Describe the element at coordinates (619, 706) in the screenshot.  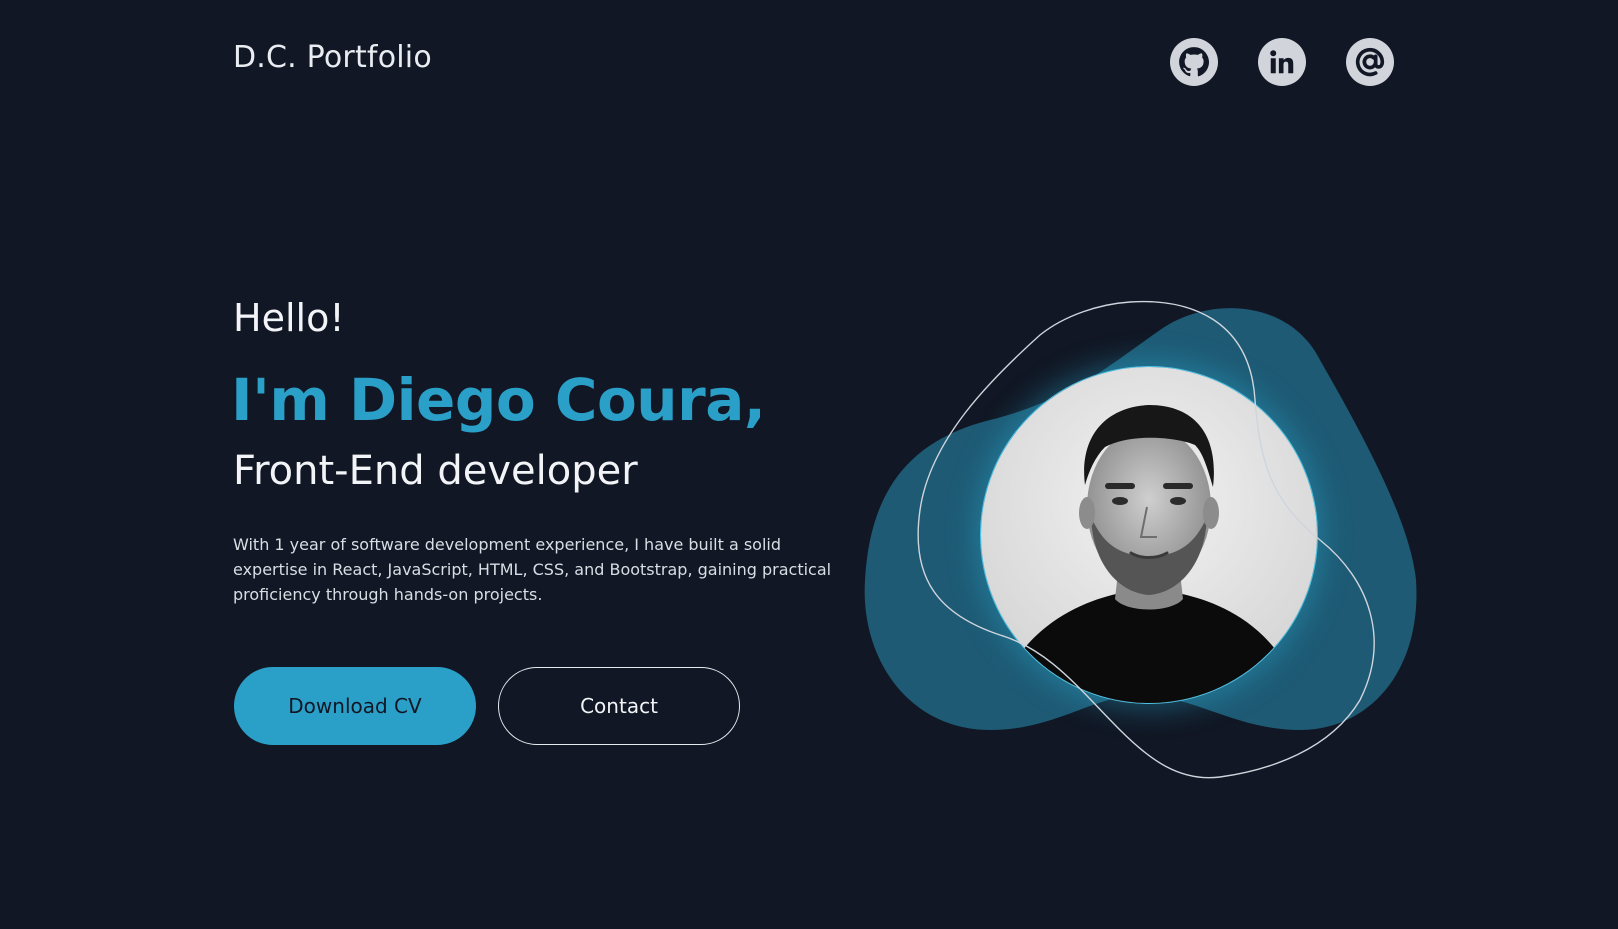
I see `contact-button: Contact` at that location.